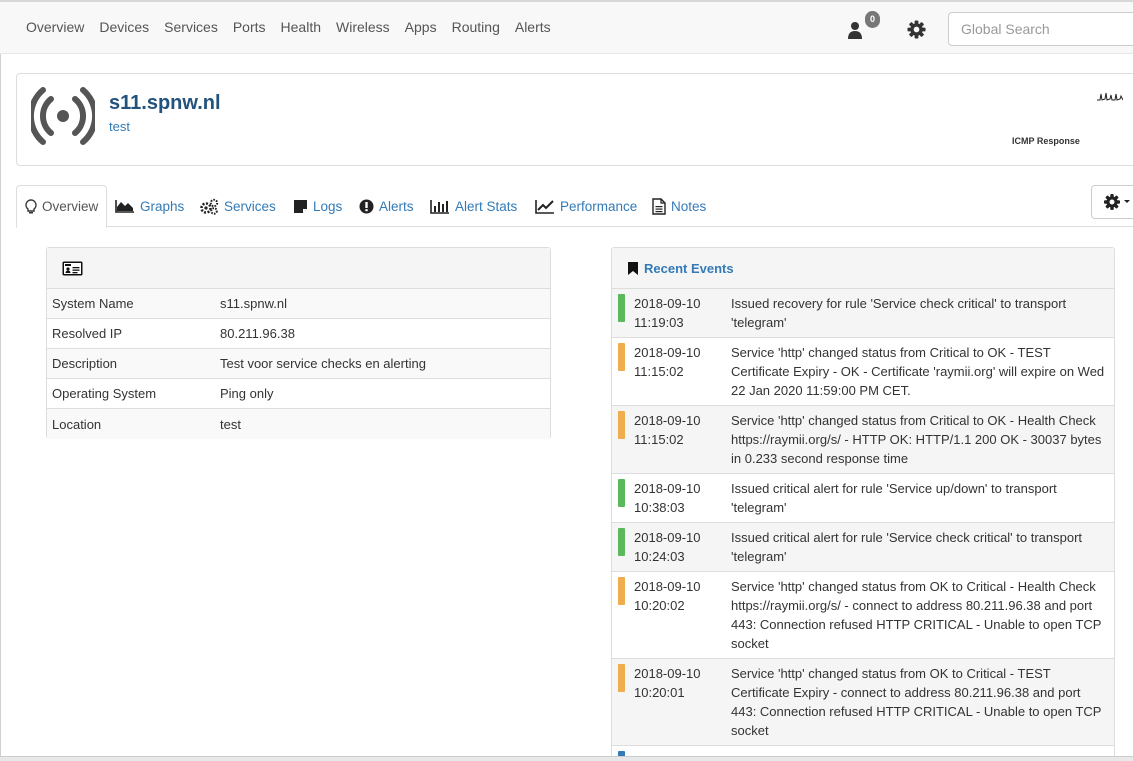 The height and width of the screenshot is (761, 1133). Describe the element at coordinates (855, 30) in the screenshot. I see `user-icon` at that location.